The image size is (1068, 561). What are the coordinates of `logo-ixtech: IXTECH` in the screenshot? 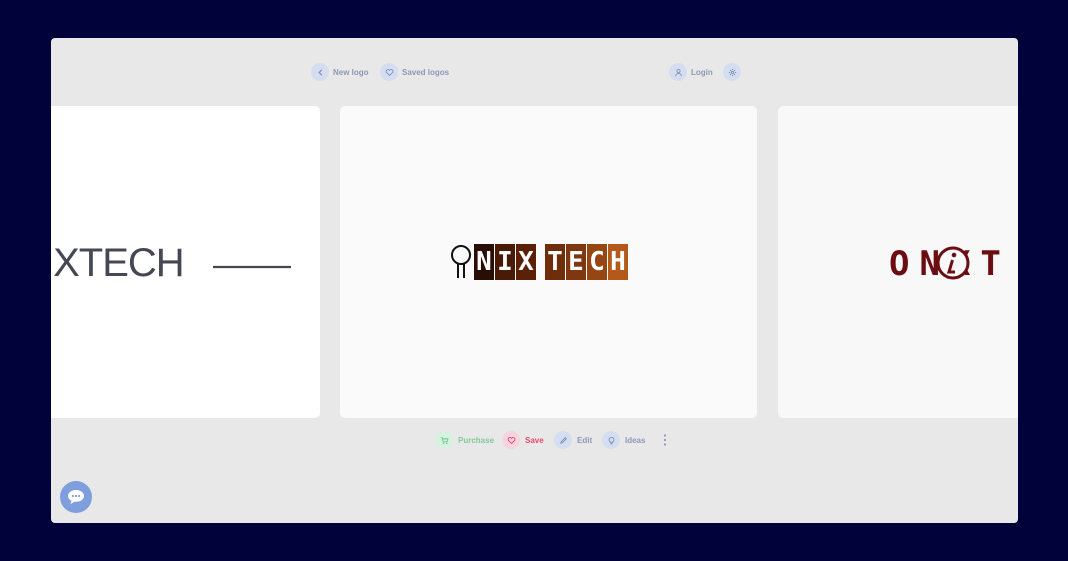 It's located at (118, 263).